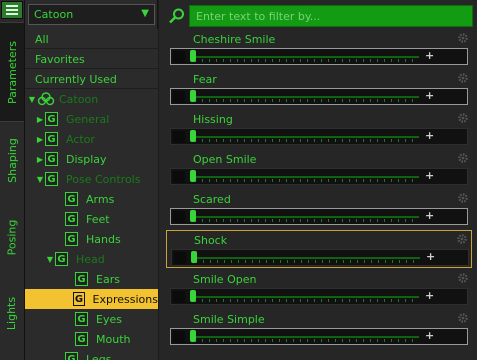 The width and height of the screenshot is (477, 360). What do you see at coordinates (331, 16) in the screenshot?
I see `filter-input` at bounding box center [331, 16].